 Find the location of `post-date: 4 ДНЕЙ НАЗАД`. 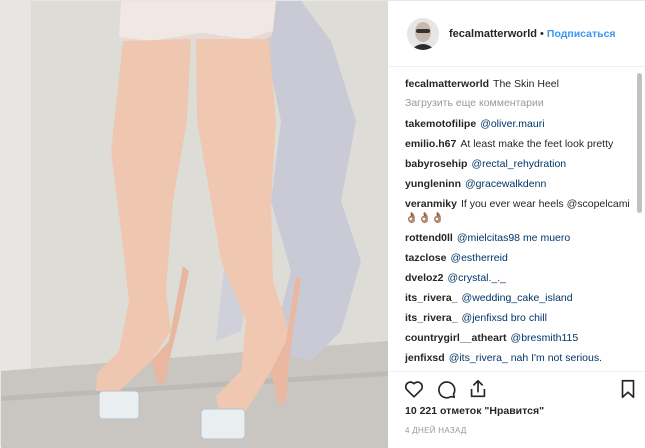

post-date: 4 ДНЕЙ НАЗАД is located at coordinates (436, 430).